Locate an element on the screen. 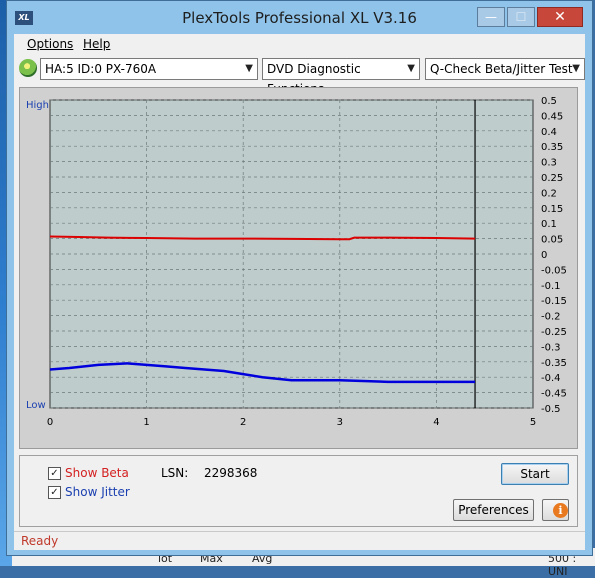 The width and height of the screenshot is (595, 578). title-bar: XL PlexTools Professional XL V3.16 — ☐ ✕ is located at coordinates (299, 18).